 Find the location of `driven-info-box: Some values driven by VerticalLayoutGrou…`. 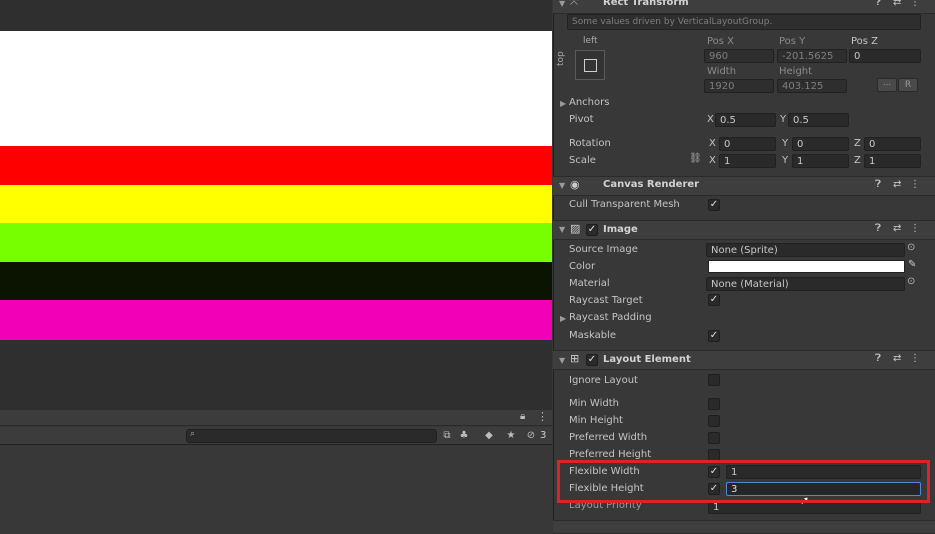

driven-info-box: Some values driven by VerticalLayoutGrou… is located at coordinates (744, 22).